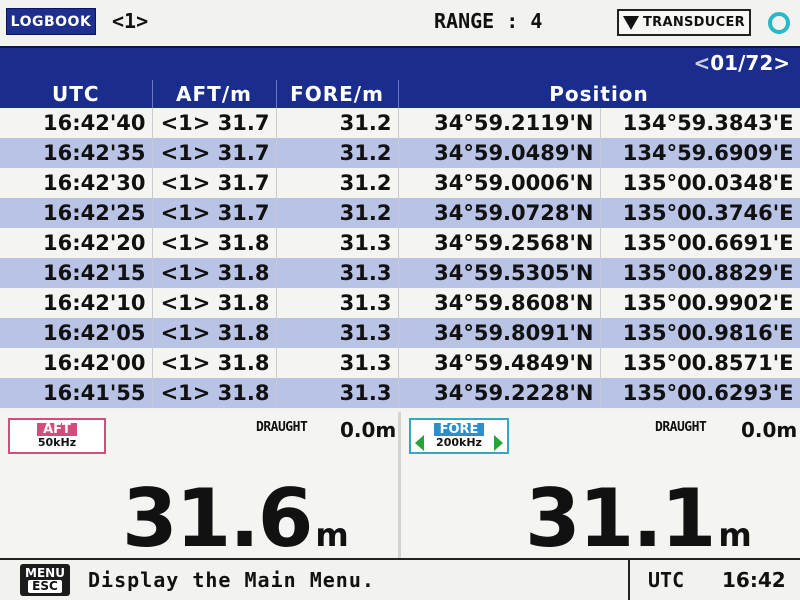 Image resolution: width=800 pixels, height=600 pixels. What do you see at coordinates (51, 21) in the screenshot?
I see `logbook-button: LOGBOOK` at bounding box center [51, 21].